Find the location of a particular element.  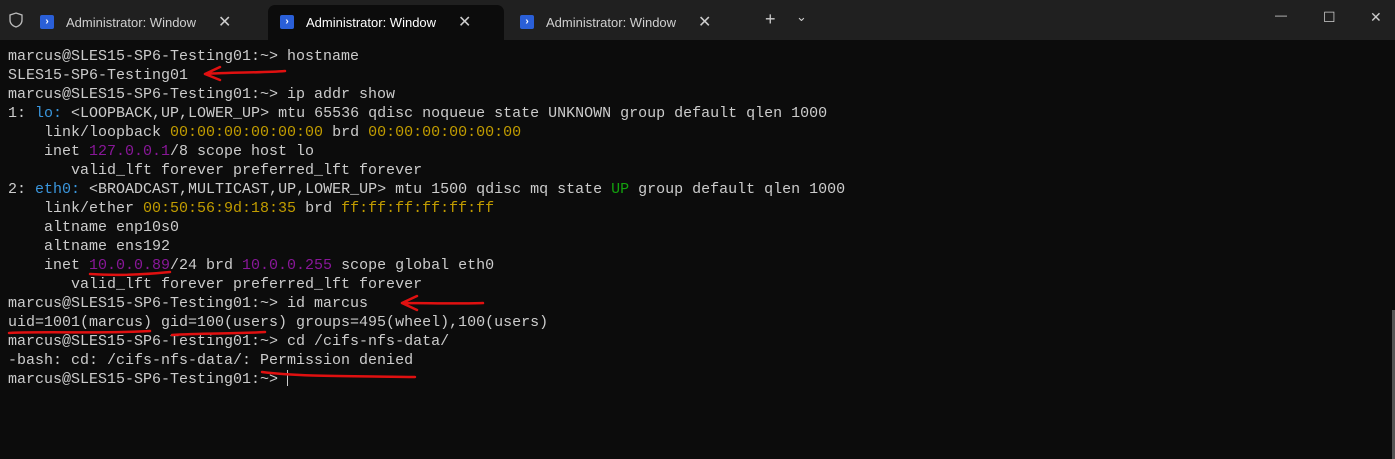

arrow-id is located at coordinates (442, 303).